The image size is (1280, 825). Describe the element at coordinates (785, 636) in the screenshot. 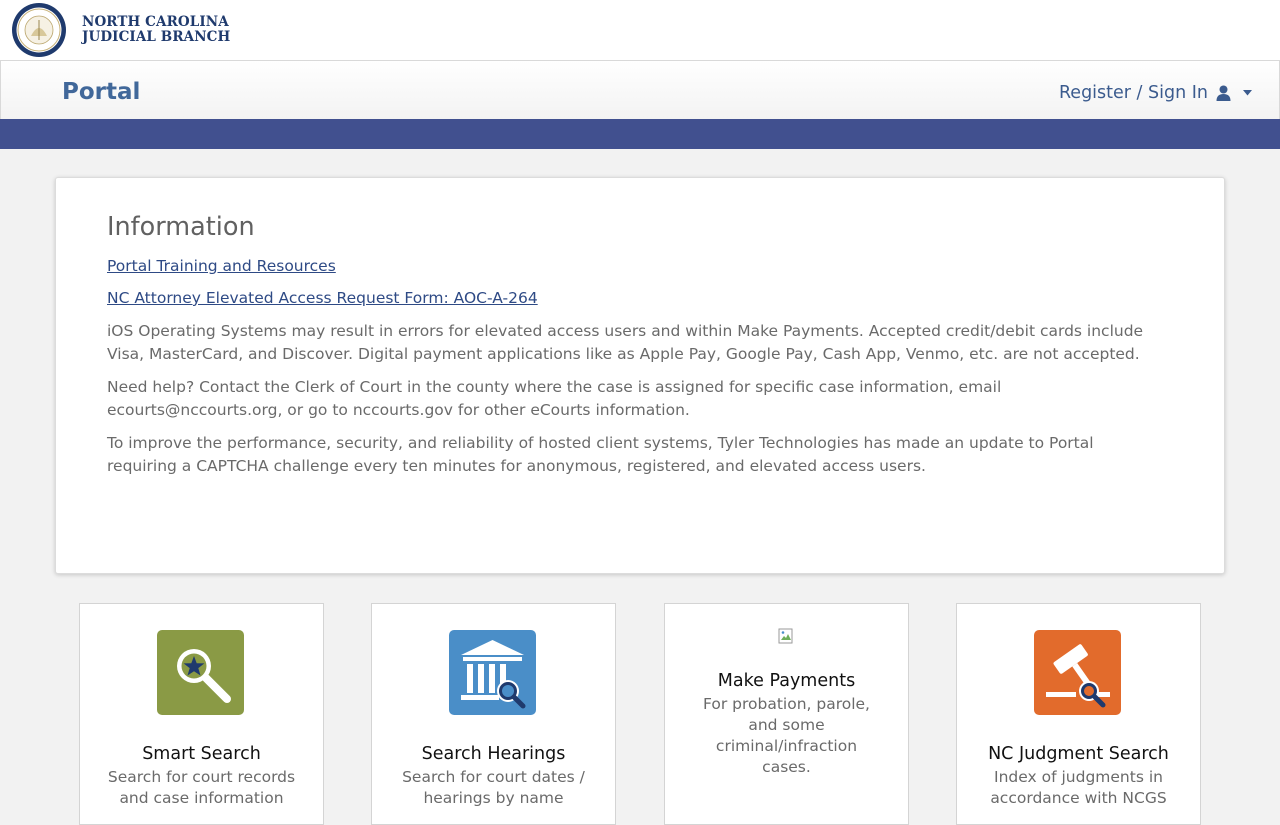

I see `broken-image-icon` at that location.